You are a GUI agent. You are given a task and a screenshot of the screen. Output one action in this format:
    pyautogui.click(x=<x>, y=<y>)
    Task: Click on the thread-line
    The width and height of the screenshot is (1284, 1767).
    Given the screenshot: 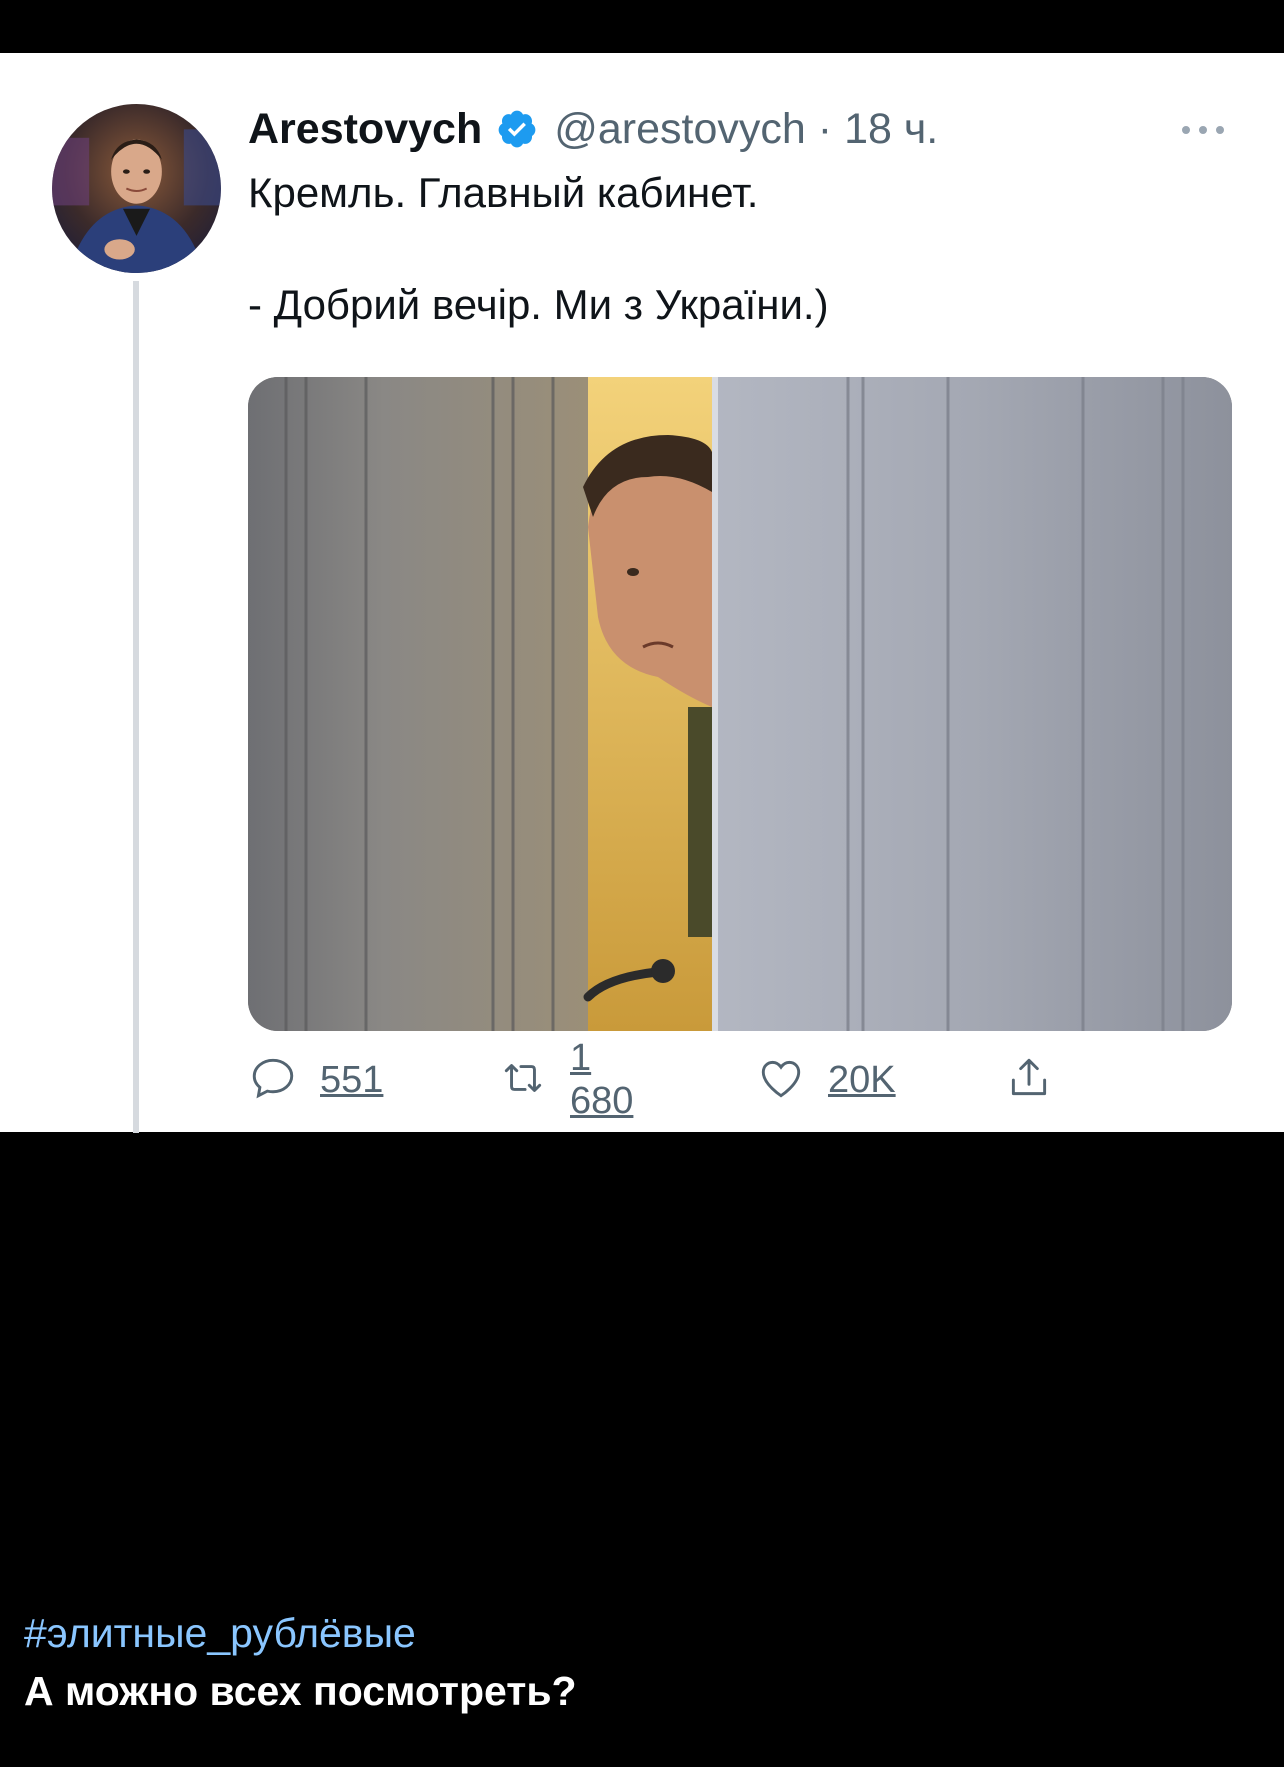 What is the action you would take?
    pyautogui.click(x=136, y=707)
    